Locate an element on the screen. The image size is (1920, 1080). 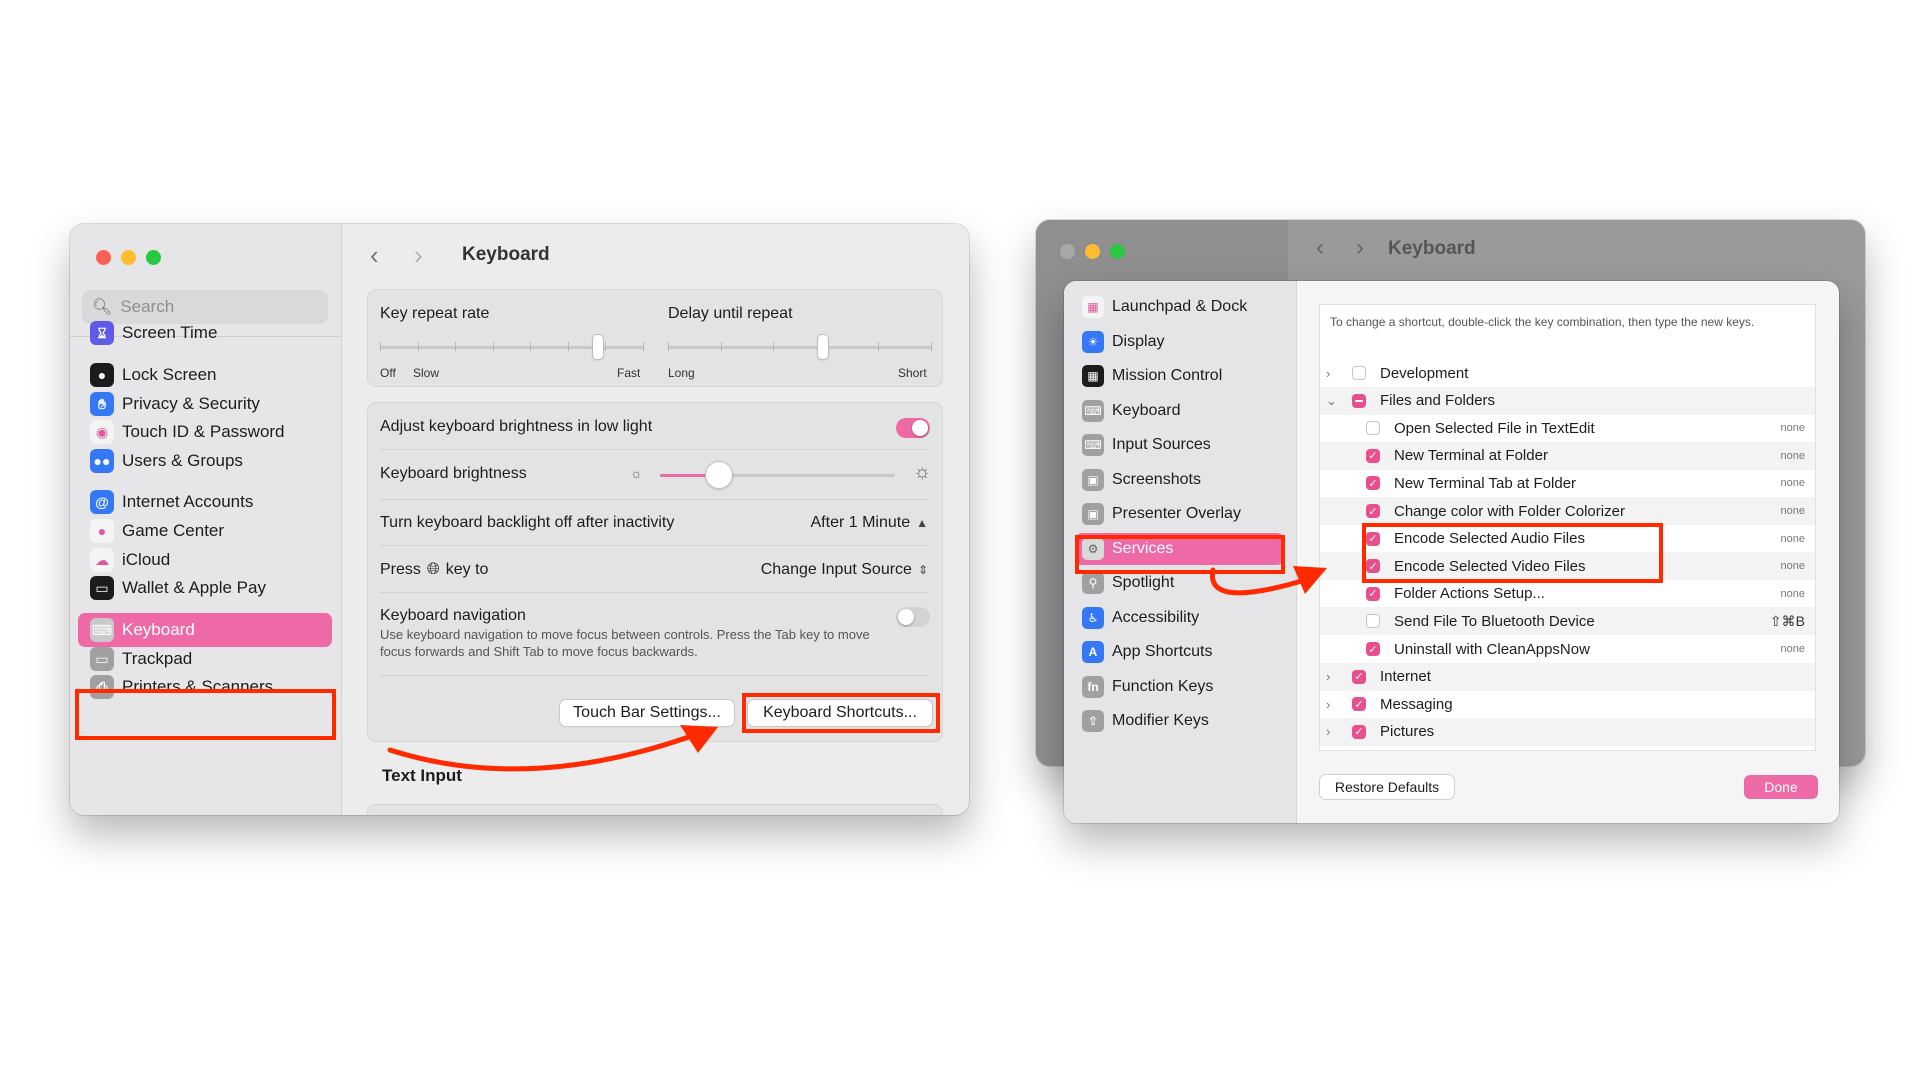
modifier-icon: ⇧ is located at coordinates (1093, 721).